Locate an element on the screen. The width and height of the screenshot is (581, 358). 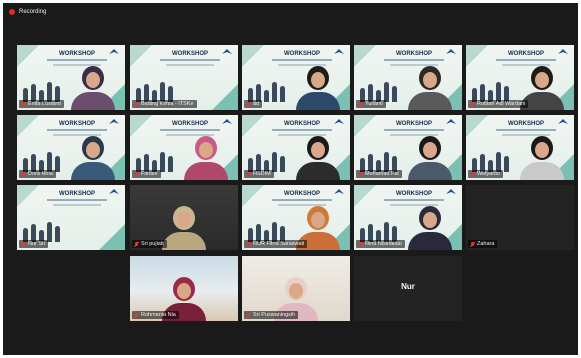
participant-tile: WORKSHOP Nur Sh is located at coordinates (71, 217).